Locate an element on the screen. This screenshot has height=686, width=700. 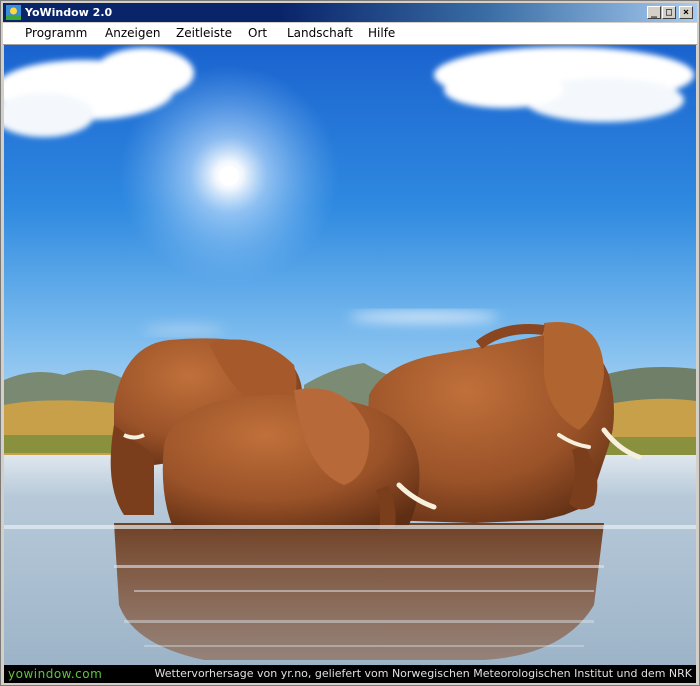
menu-landschaft: Landschaft is located at coordinates (320, 33).